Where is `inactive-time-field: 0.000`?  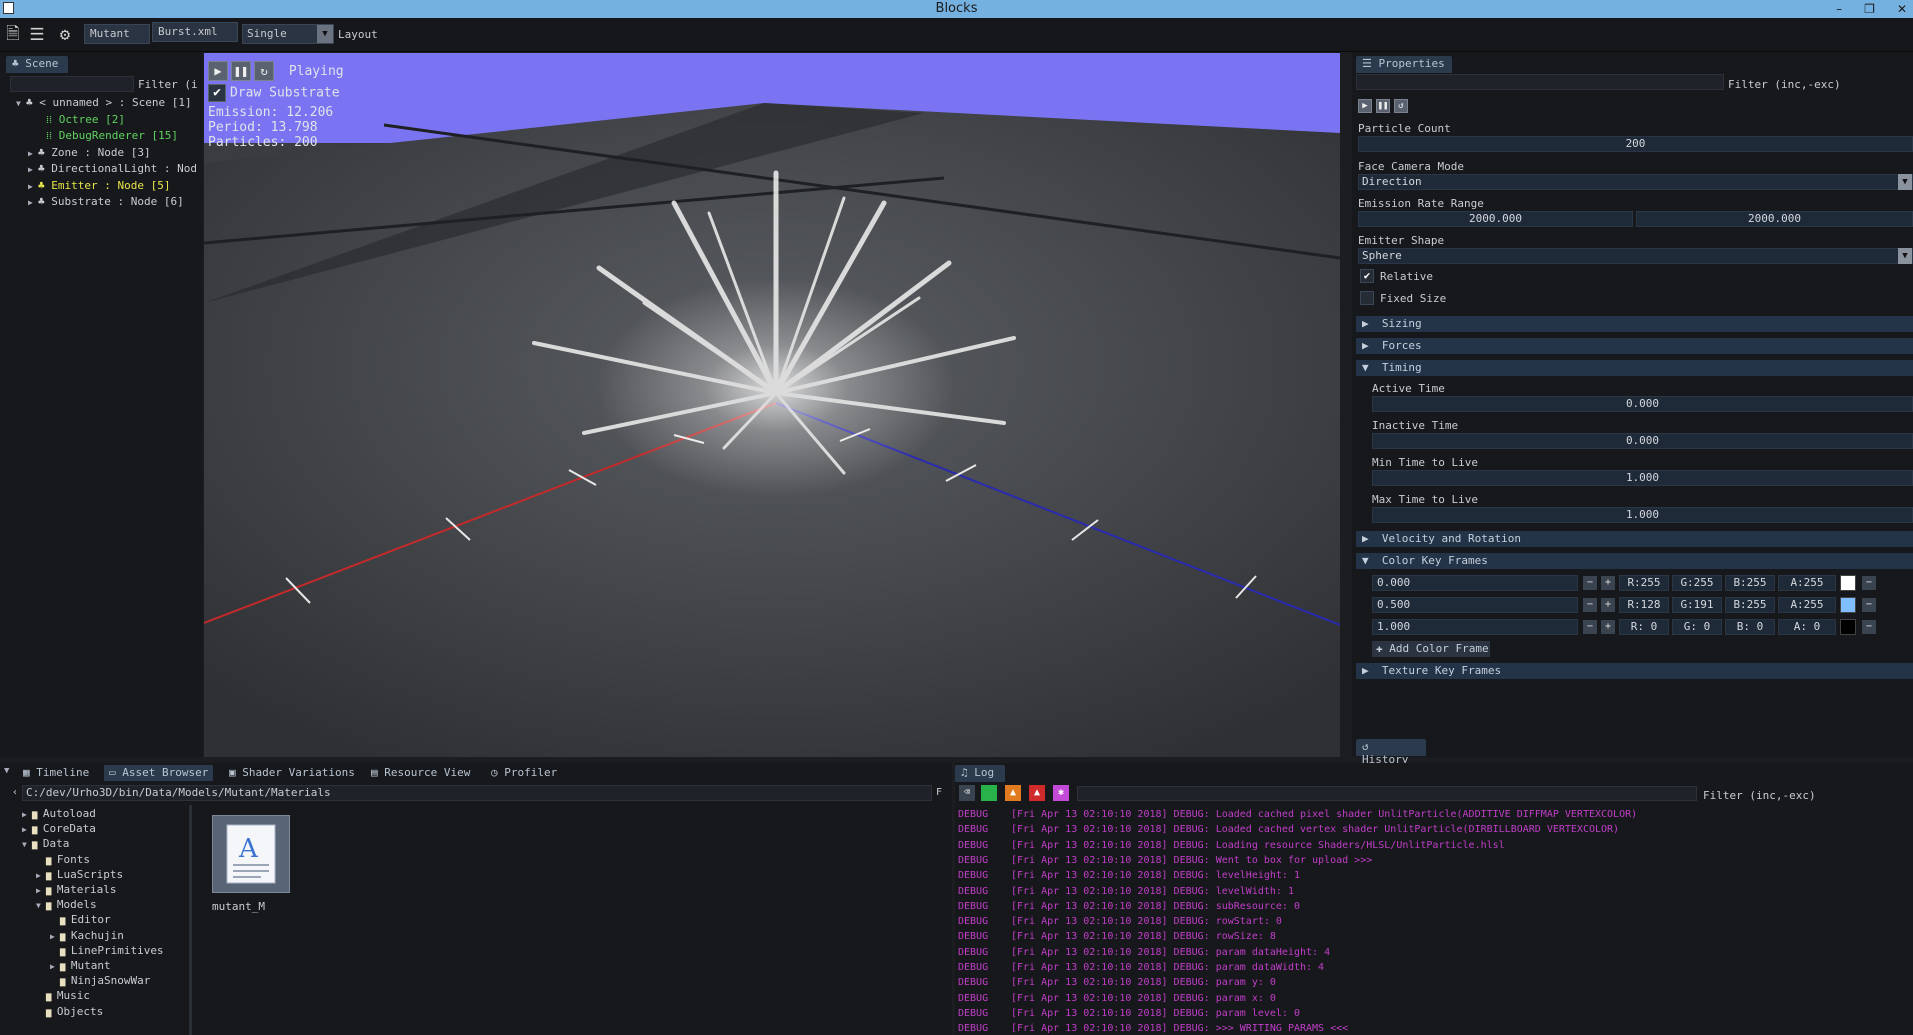 inactive-time-field: 0.000 is located at coordinates (1642, 441).